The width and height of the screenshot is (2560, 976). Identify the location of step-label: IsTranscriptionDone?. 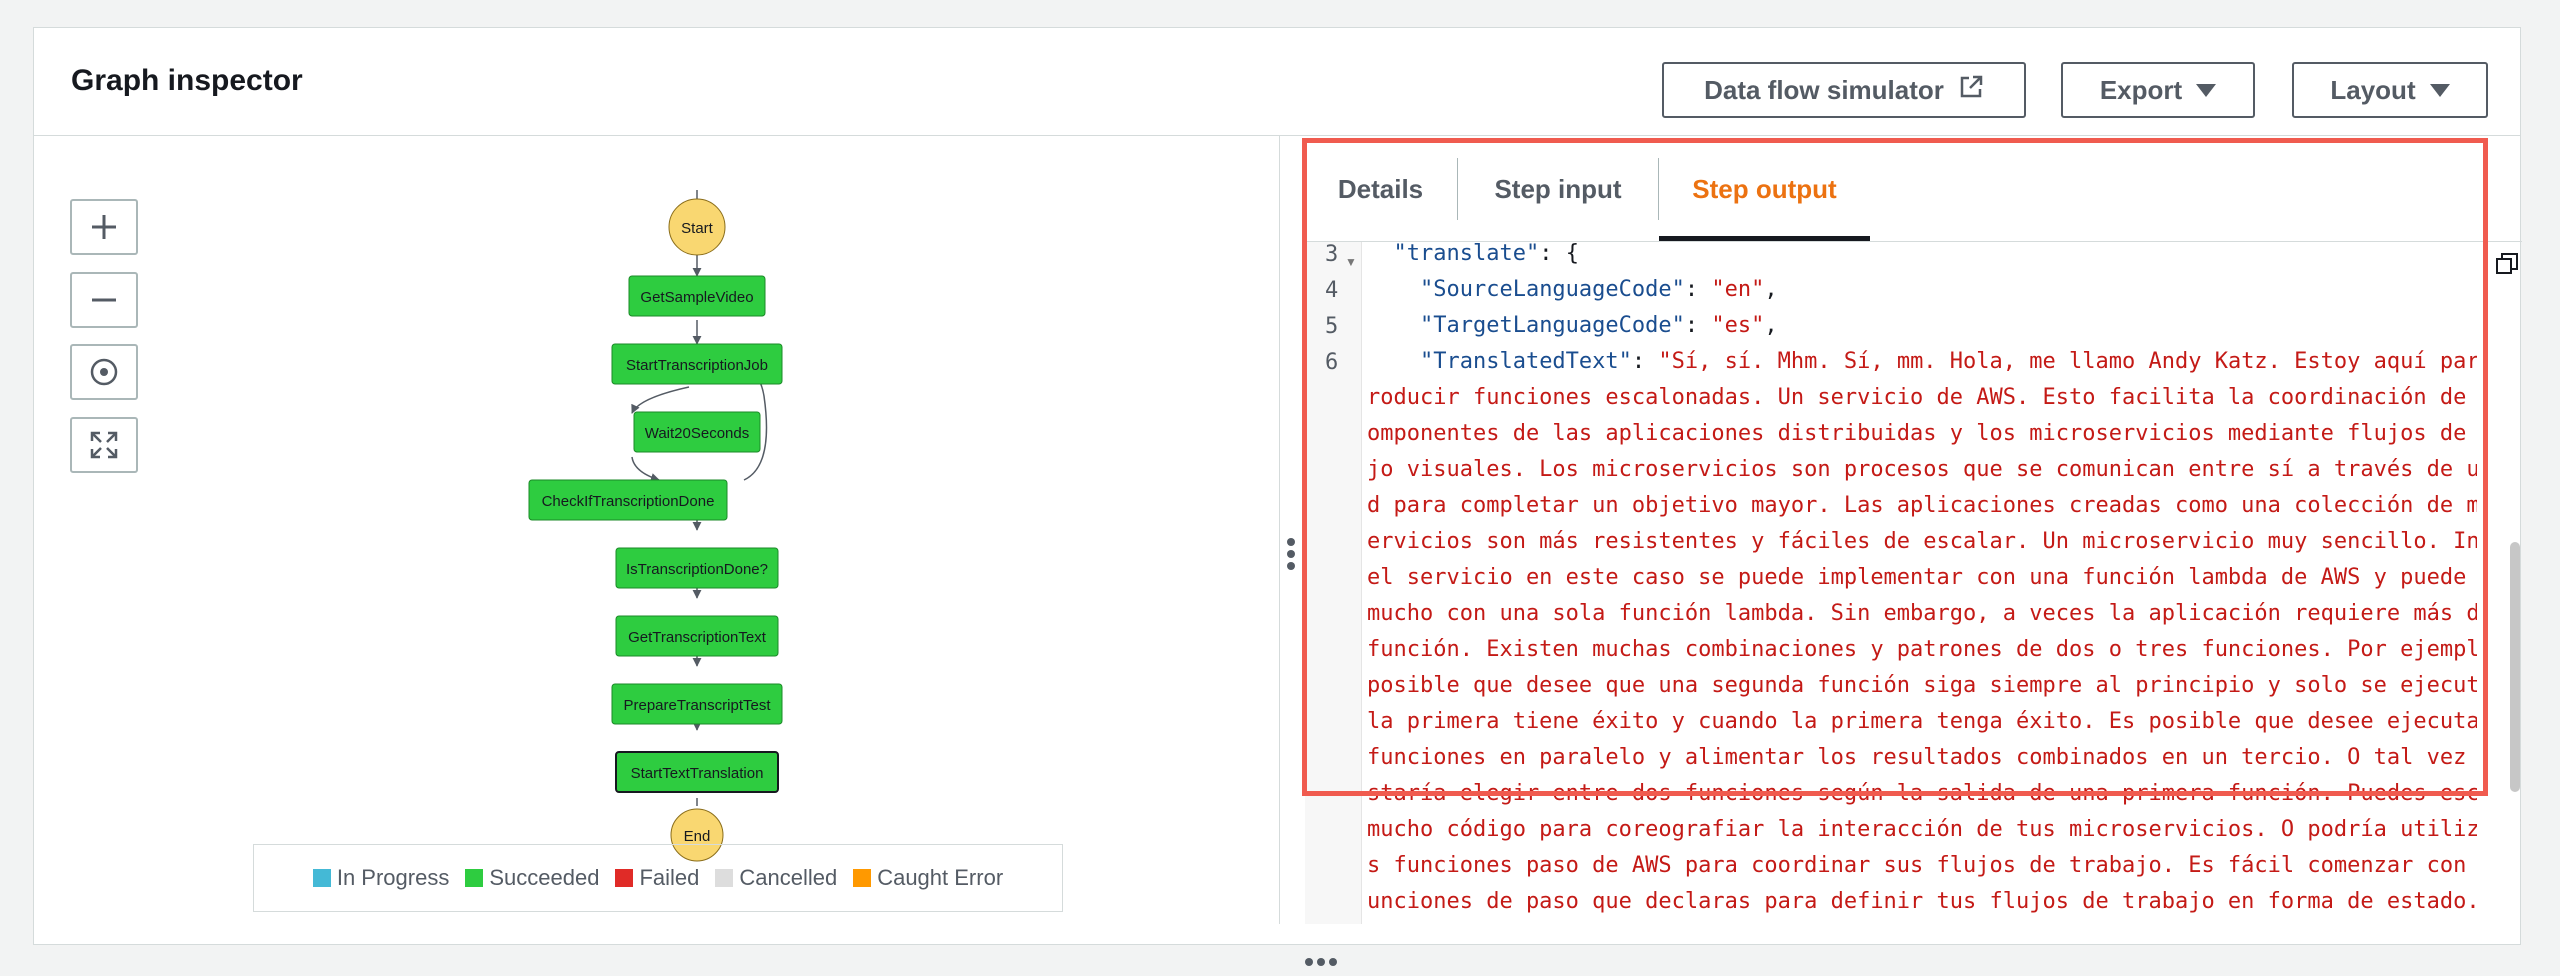
(697, 569).